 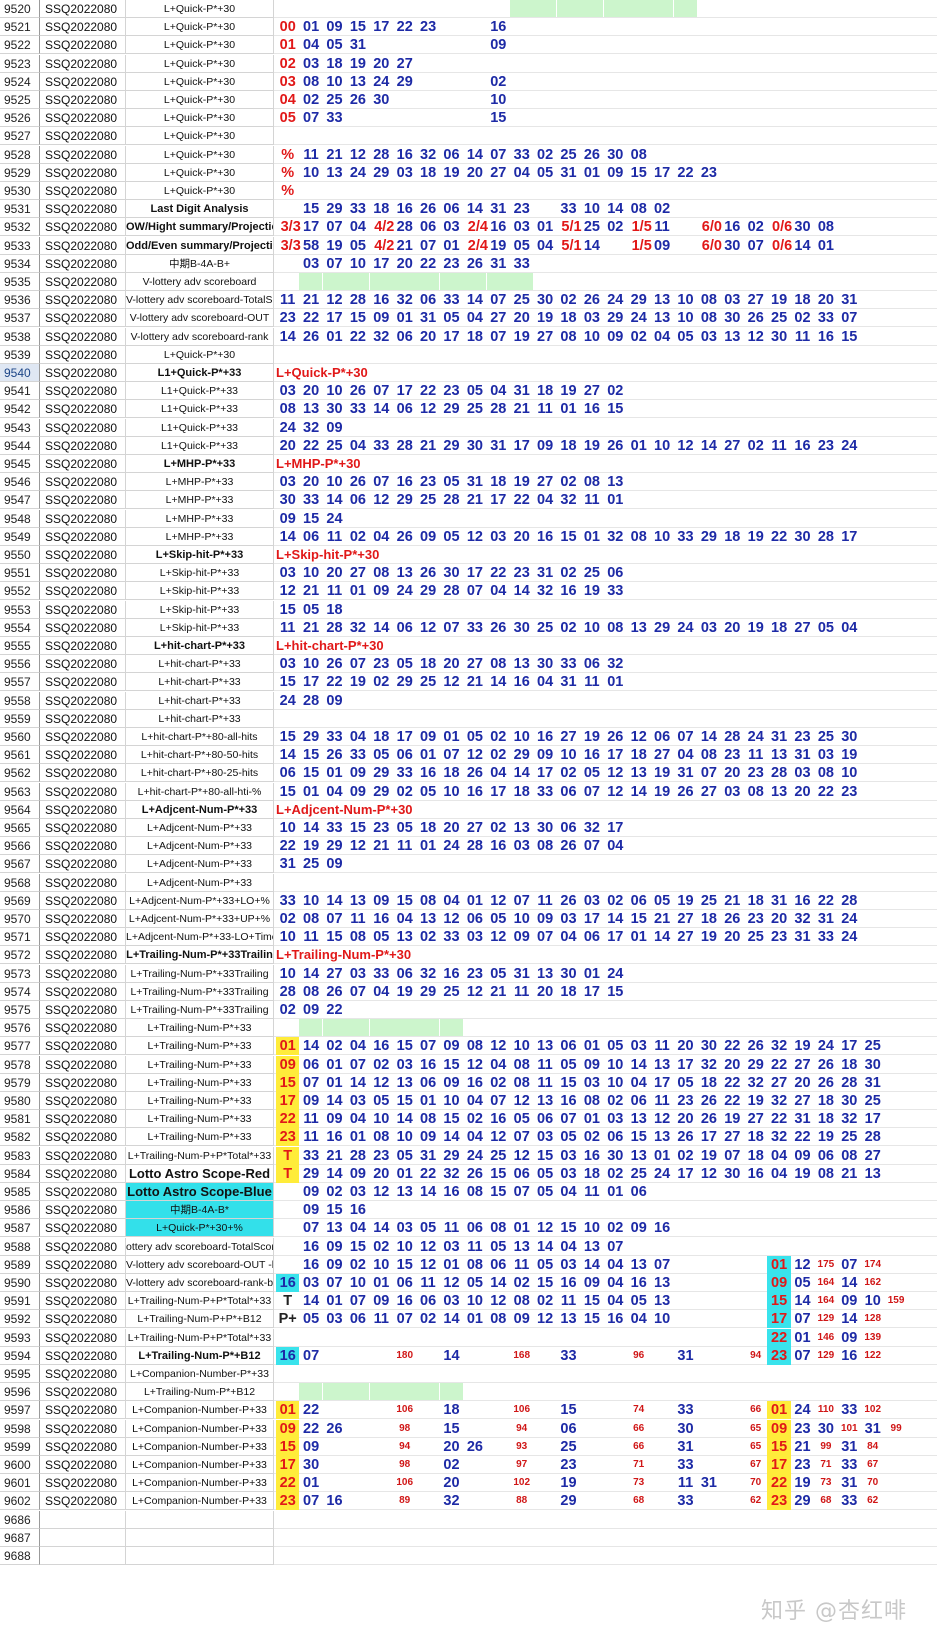 I want to click on number-cell: 97, so click(x=521, y=1465).